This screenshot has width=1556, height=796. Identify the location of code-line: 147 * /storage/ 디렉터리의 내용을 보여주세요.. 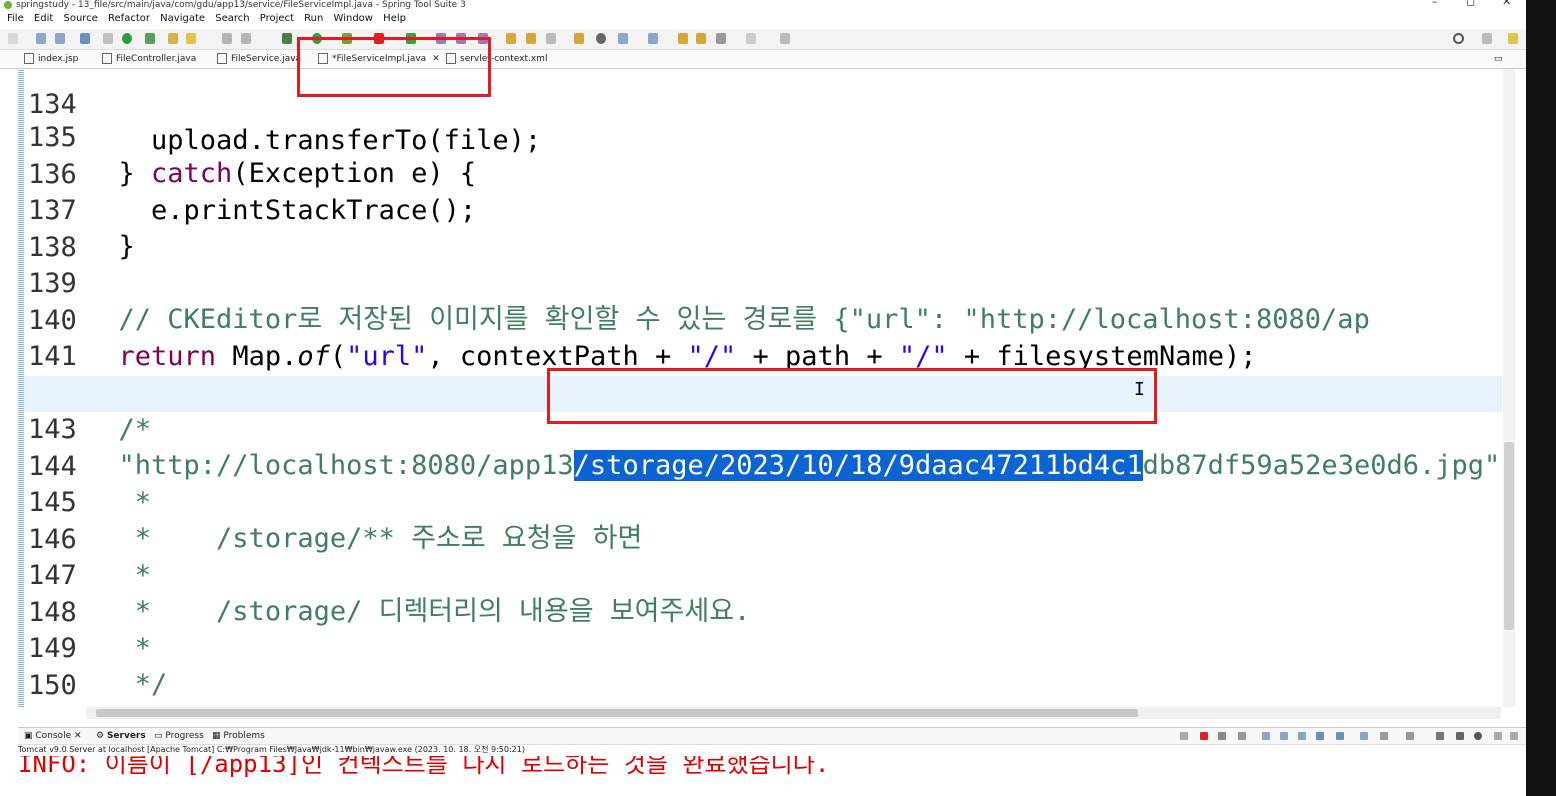
(763, 574).